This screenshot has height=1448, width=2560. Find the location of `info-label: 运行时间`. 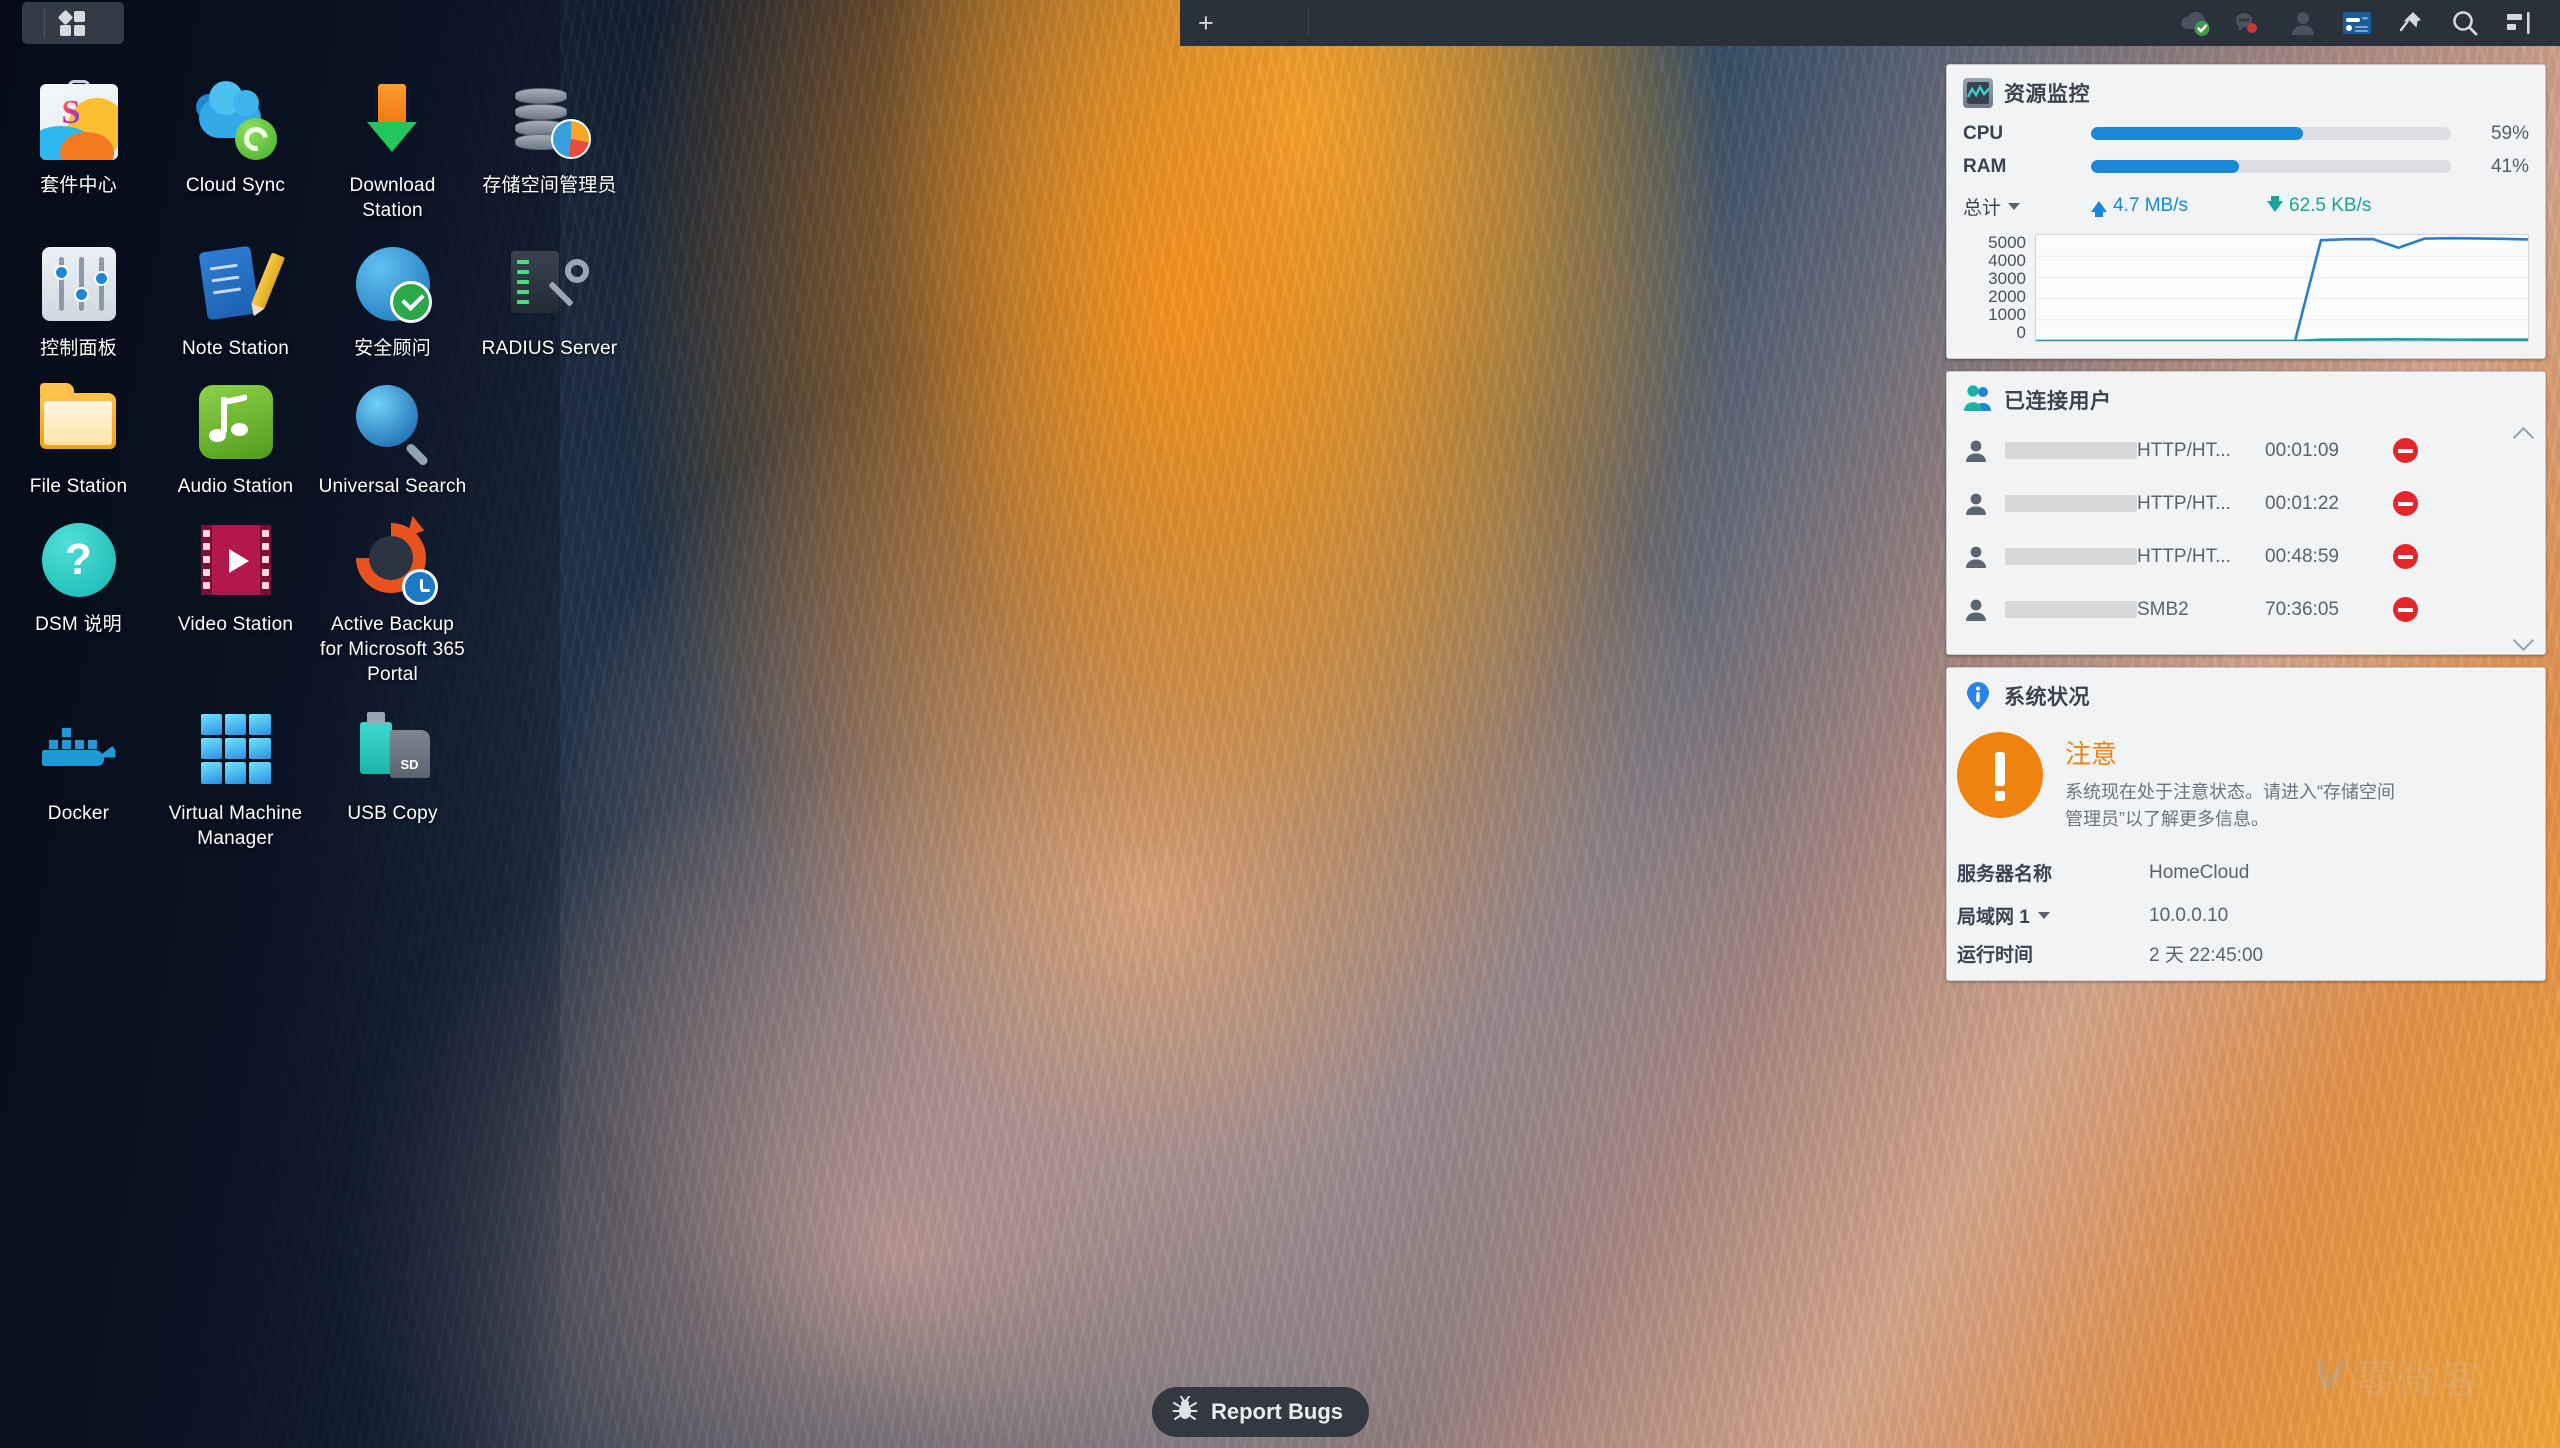

info-label: 运行时间 is located at coordinates (1995, 955).